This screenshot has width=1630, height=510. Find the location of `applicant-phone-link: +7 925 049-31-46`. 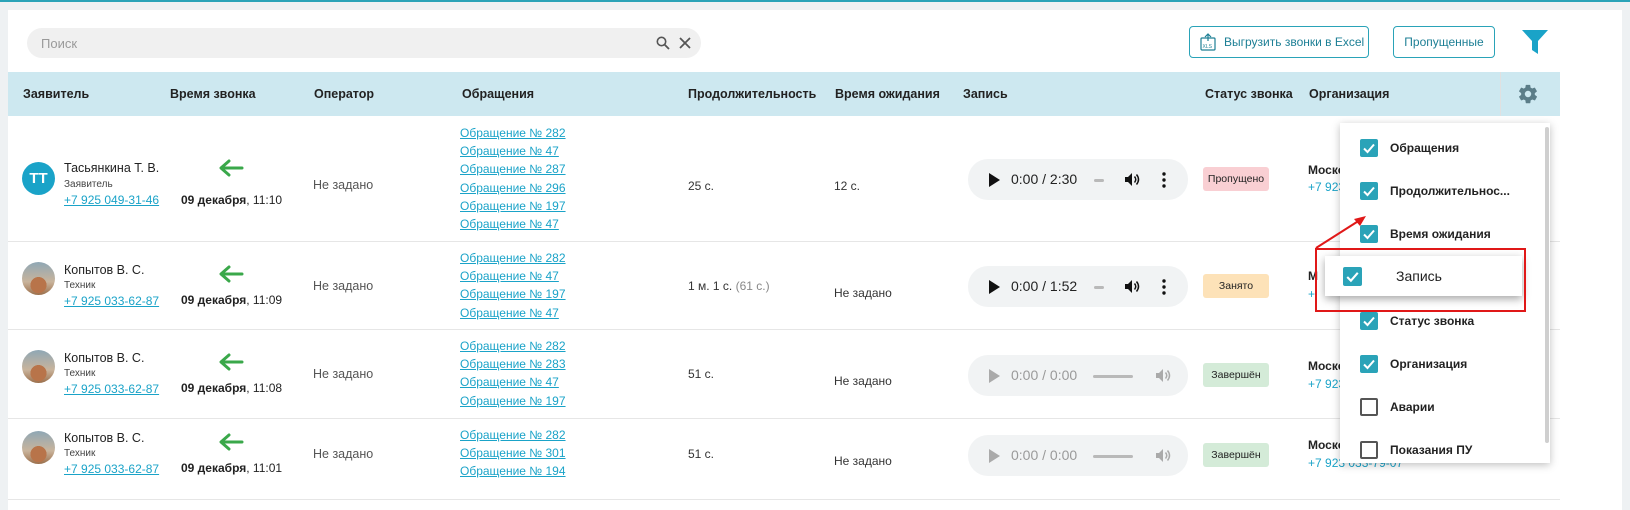

applicant-phone-link: +7 925 049-31-46 is located at coordinates (111, 200).